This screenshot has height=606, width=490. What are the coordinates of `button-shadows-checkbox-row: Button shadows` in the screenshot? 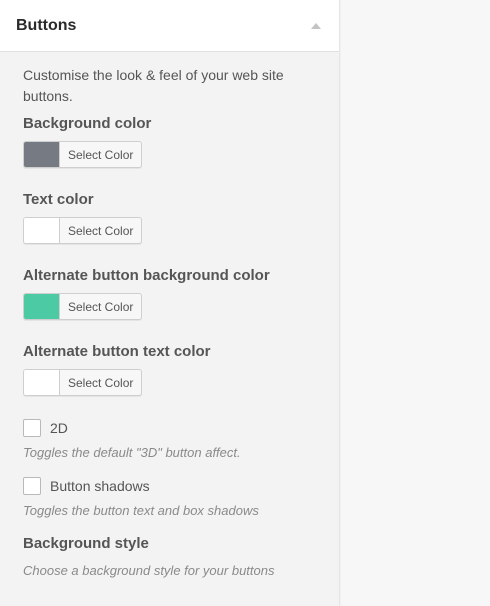 It's located at (169, 486).